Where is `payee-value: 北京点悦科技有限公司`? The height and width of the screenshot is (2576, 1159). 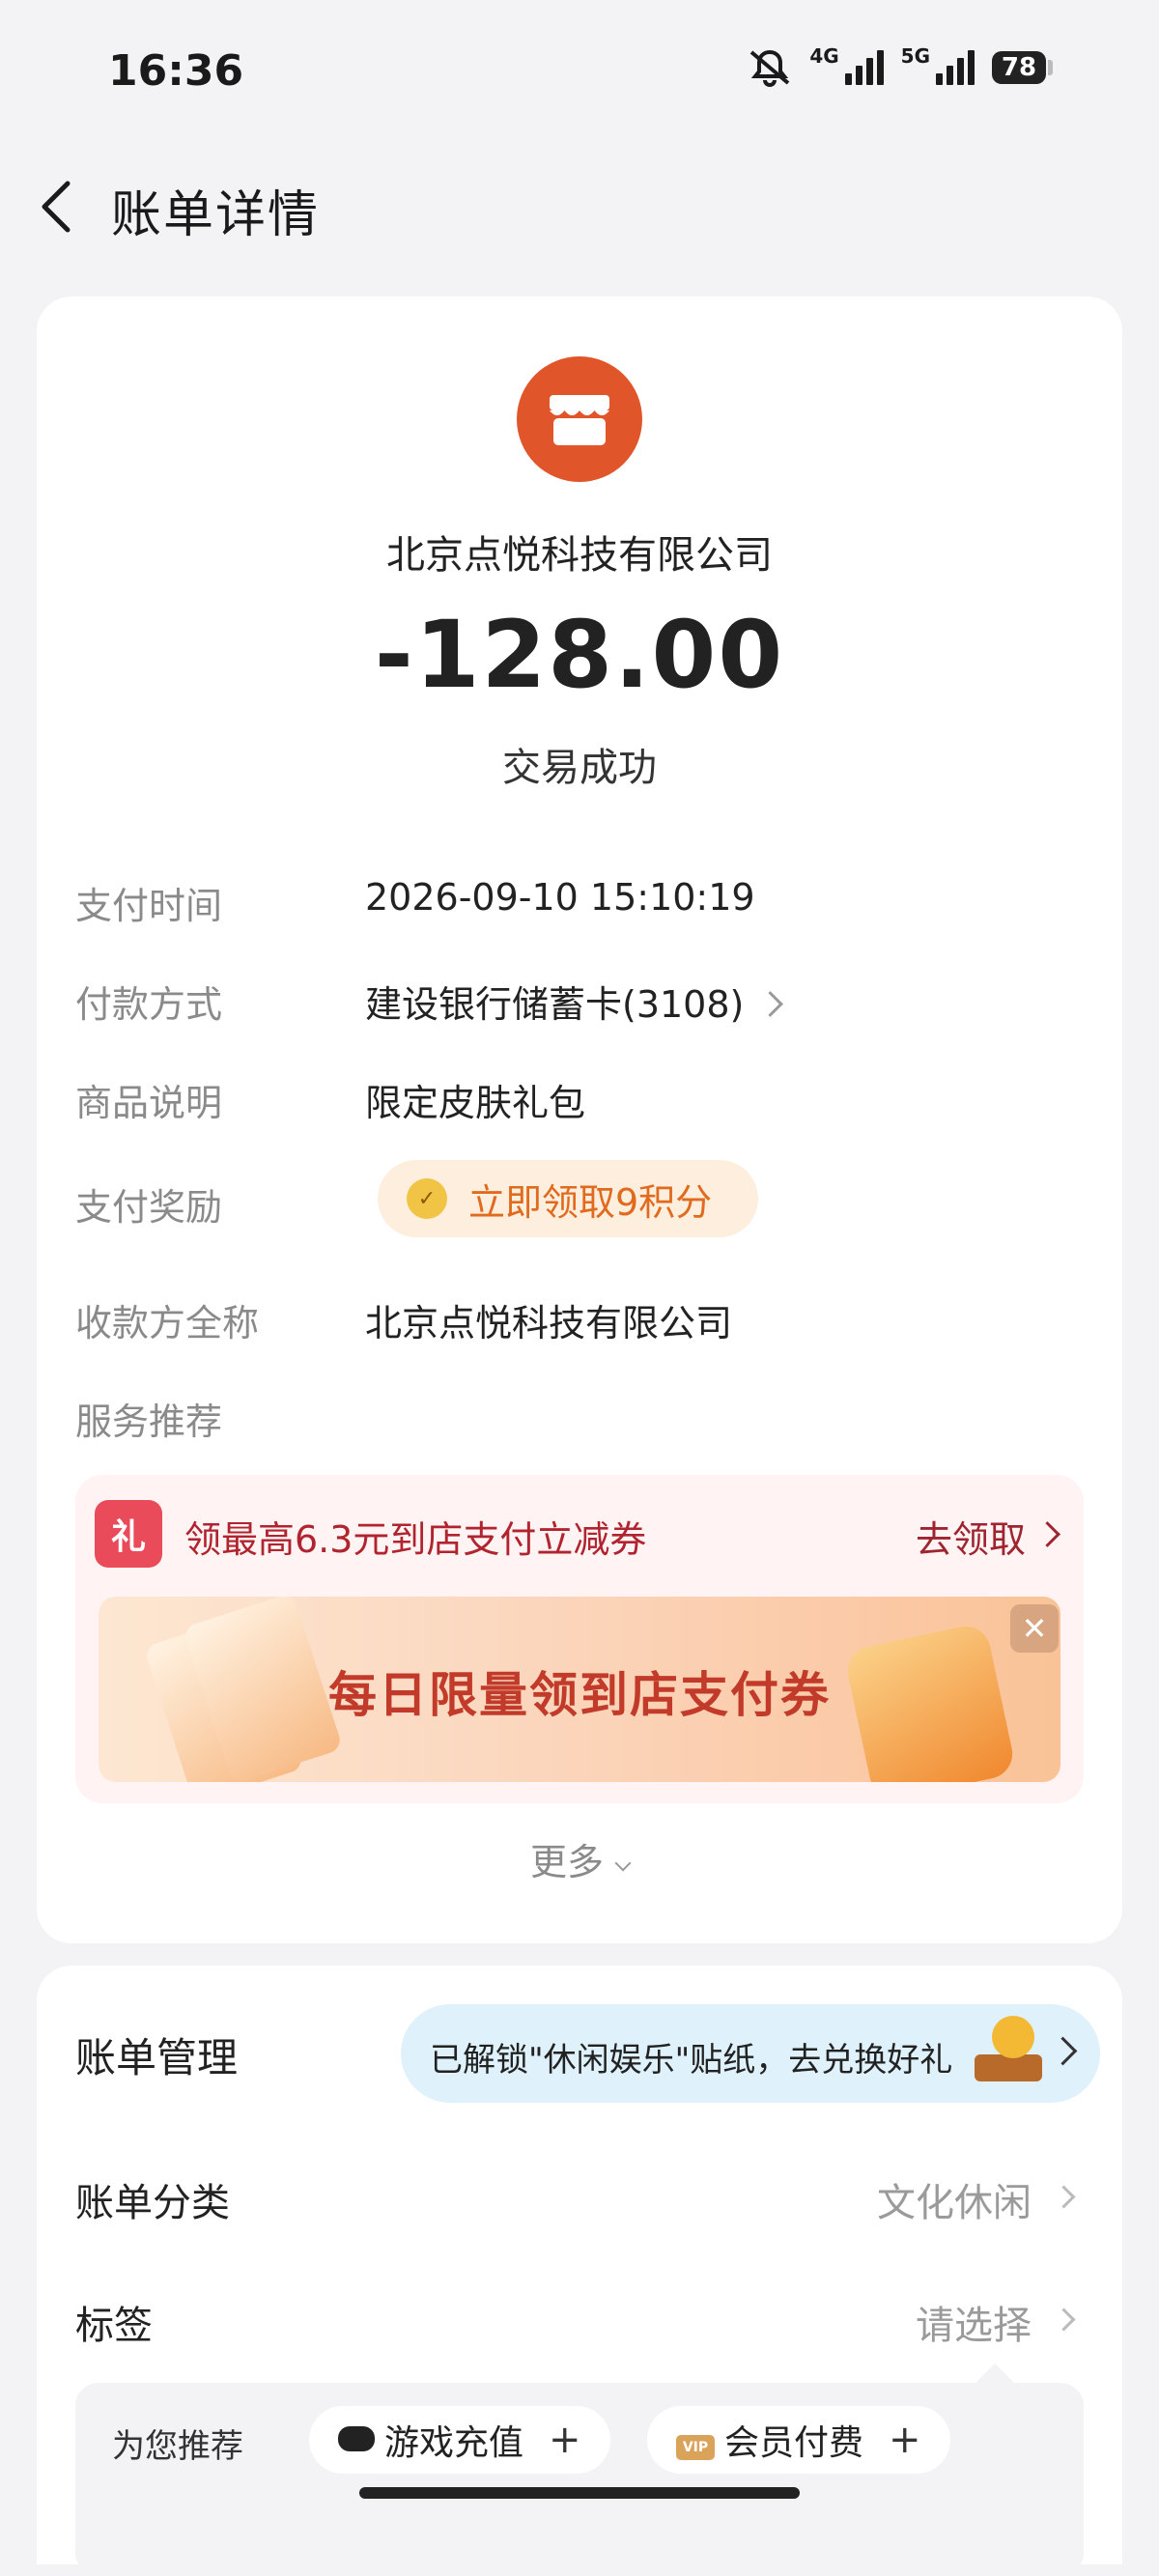 payee-value: 北京点悦科技有限公司 is located at coordinates (549, 1323).